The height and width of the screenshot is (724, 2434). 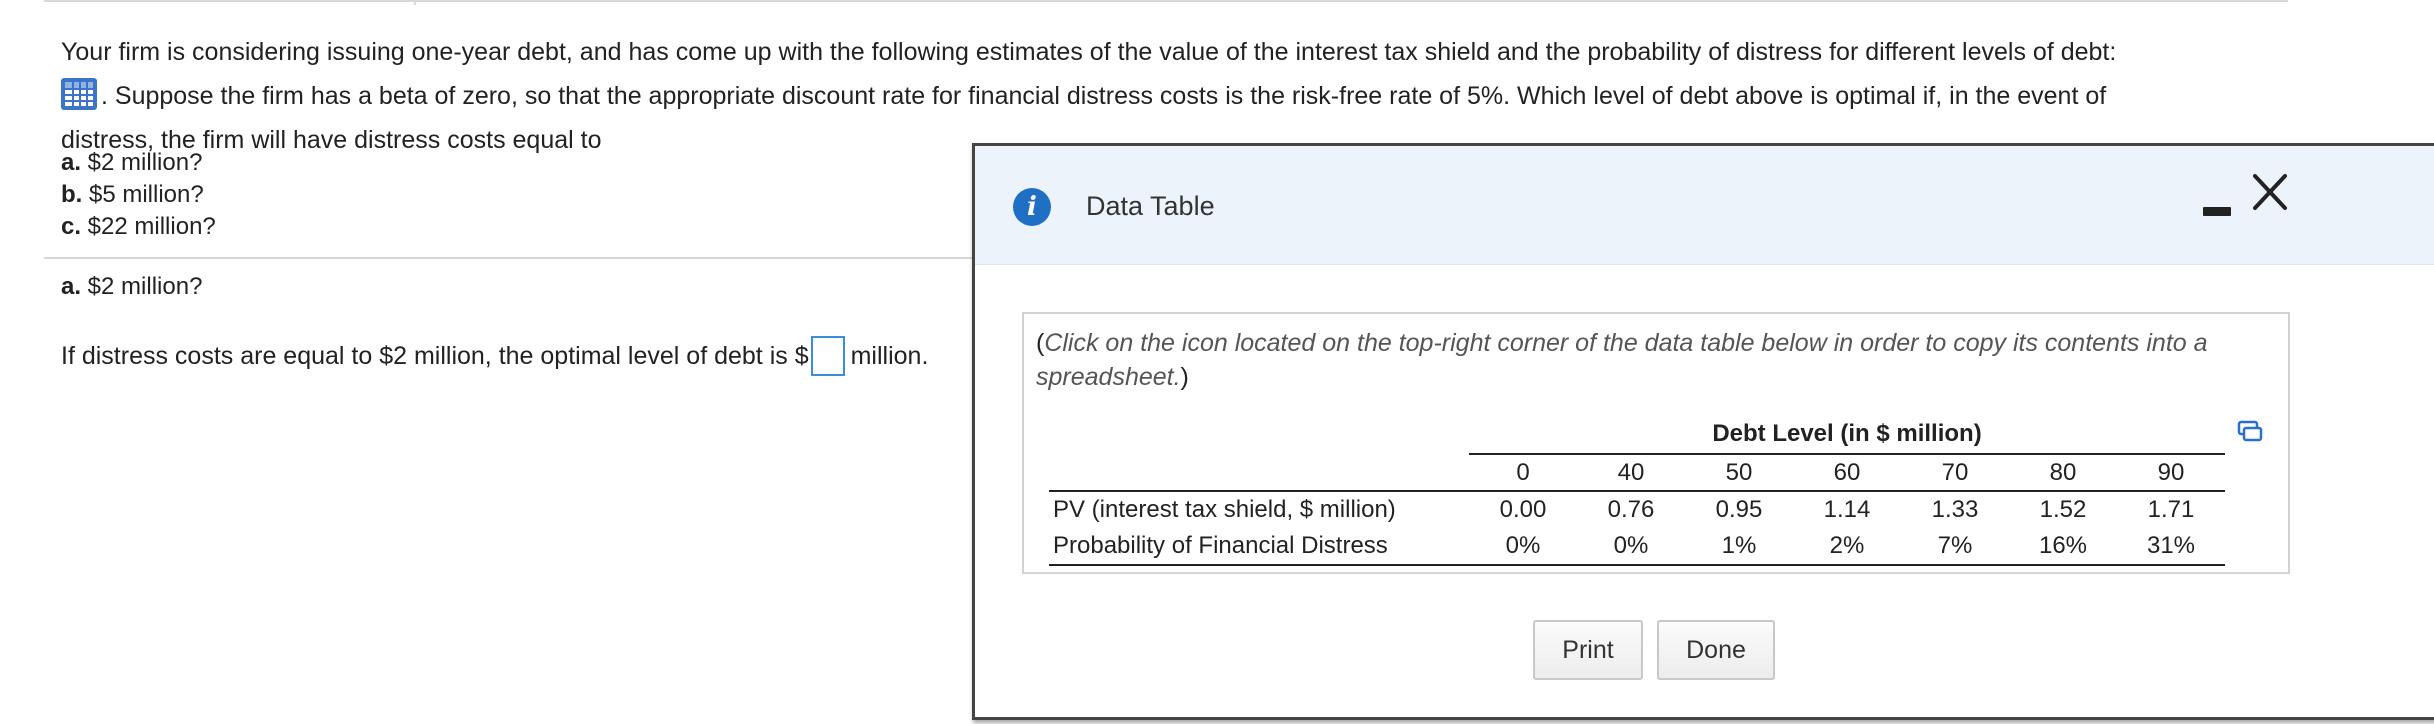 What do you see at coordinates (1259, 509) in the screenshot?
I see `row-label: PV (interest tax shield, $ million)` at bounding box center [1259, 509].